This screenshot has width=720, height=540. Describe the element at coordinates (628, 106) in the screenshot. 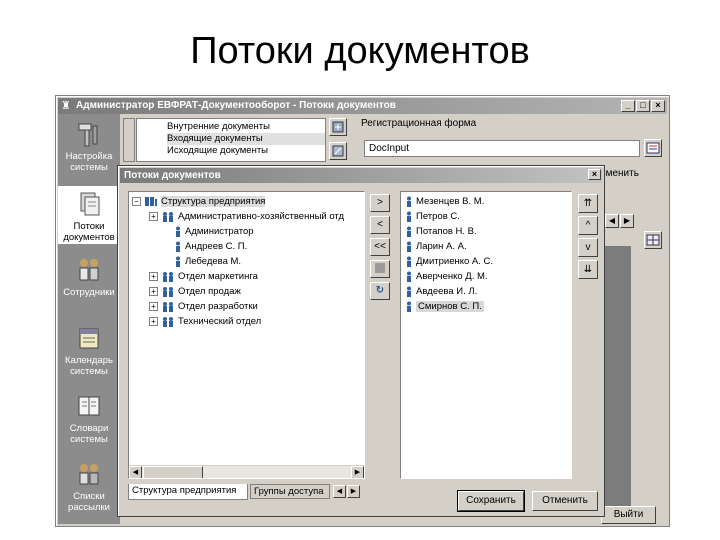

I see `minimize-button: _` at that location.